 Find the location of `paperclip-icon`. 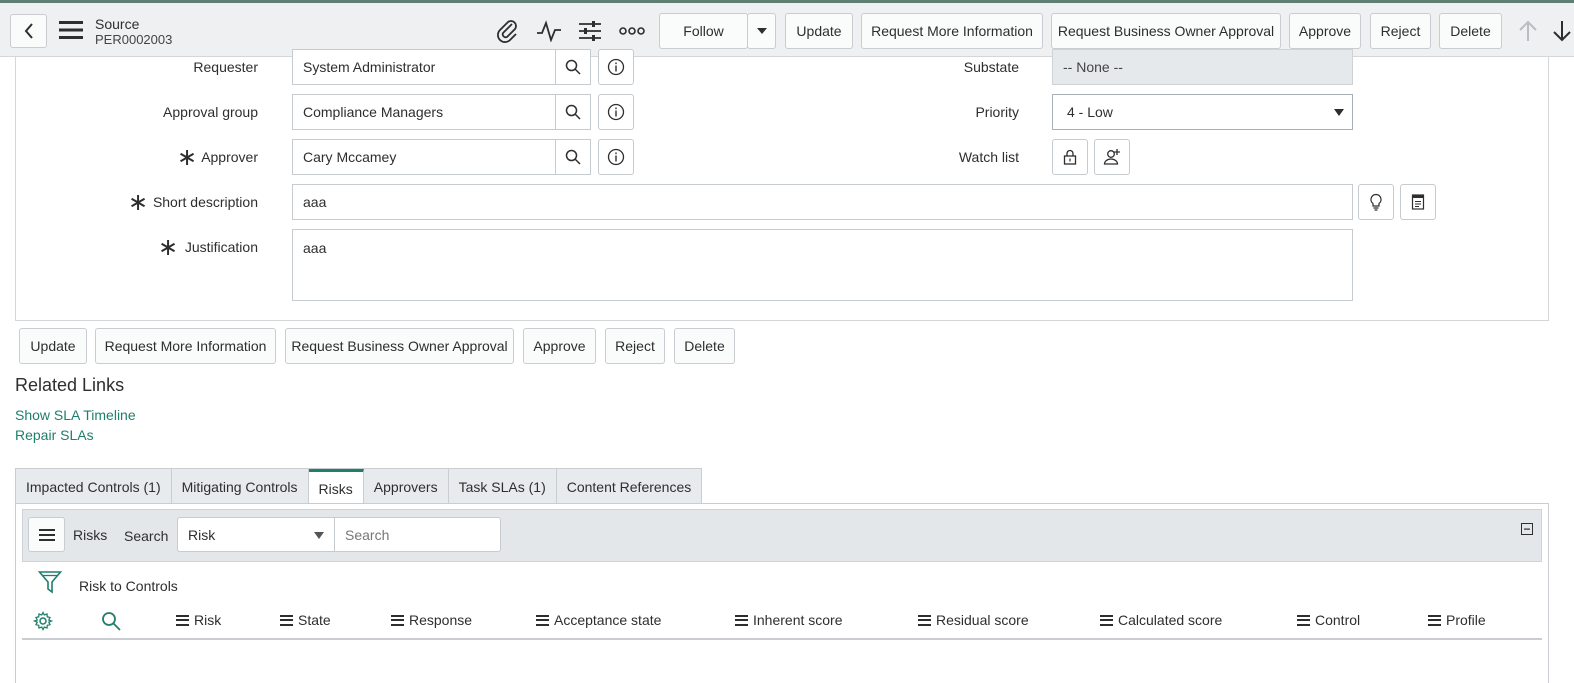

paperclip-icon is located at coordinates (507, 31).